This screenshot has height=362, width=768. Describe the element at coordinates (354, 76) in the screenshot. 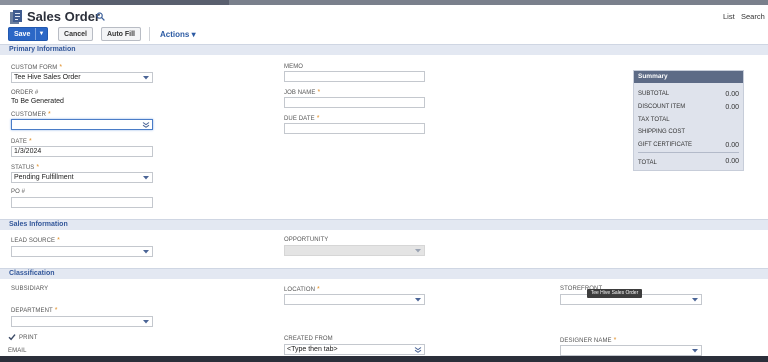

I see `memo-field` at that location.